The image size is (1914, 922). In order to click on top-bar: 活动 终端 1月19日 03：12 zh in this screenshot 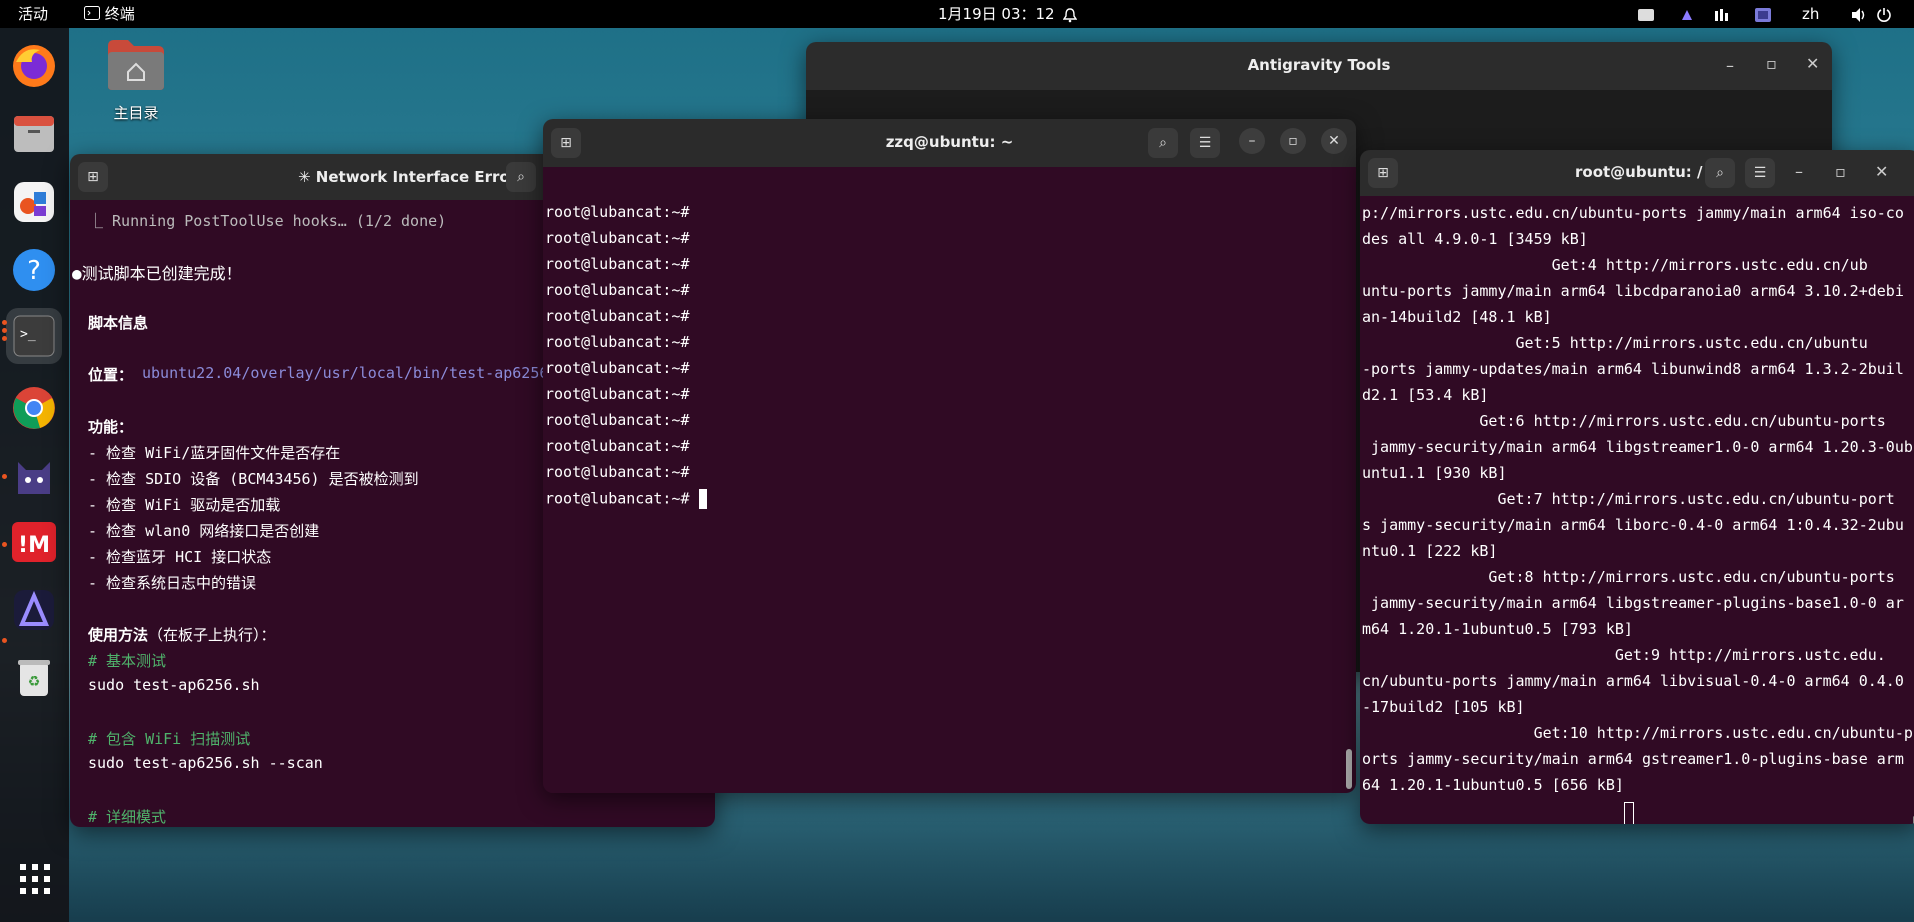, I will do `click(957, 14)`.